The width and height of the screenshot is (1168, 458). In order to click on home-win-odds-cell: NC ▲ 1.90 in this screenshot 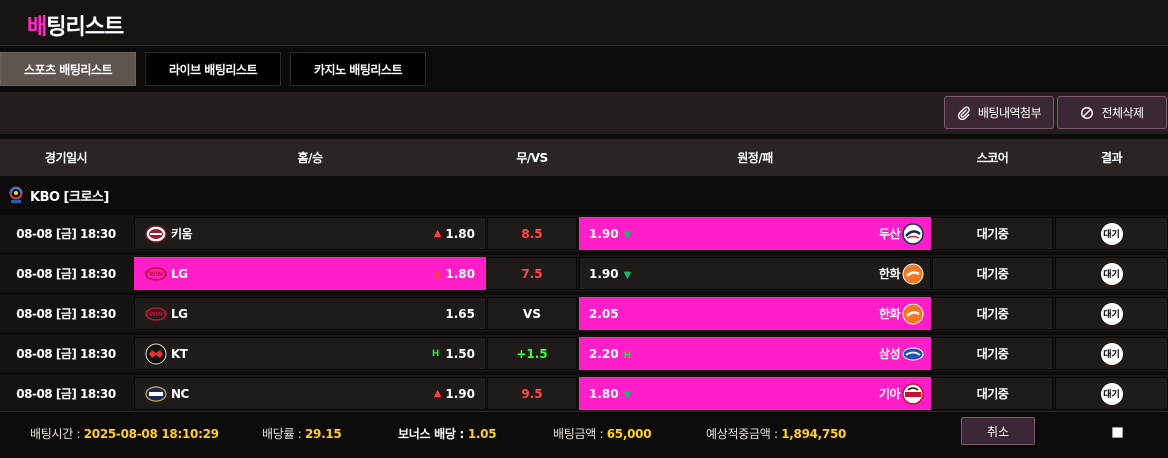, I will do `click(310, 393)`.